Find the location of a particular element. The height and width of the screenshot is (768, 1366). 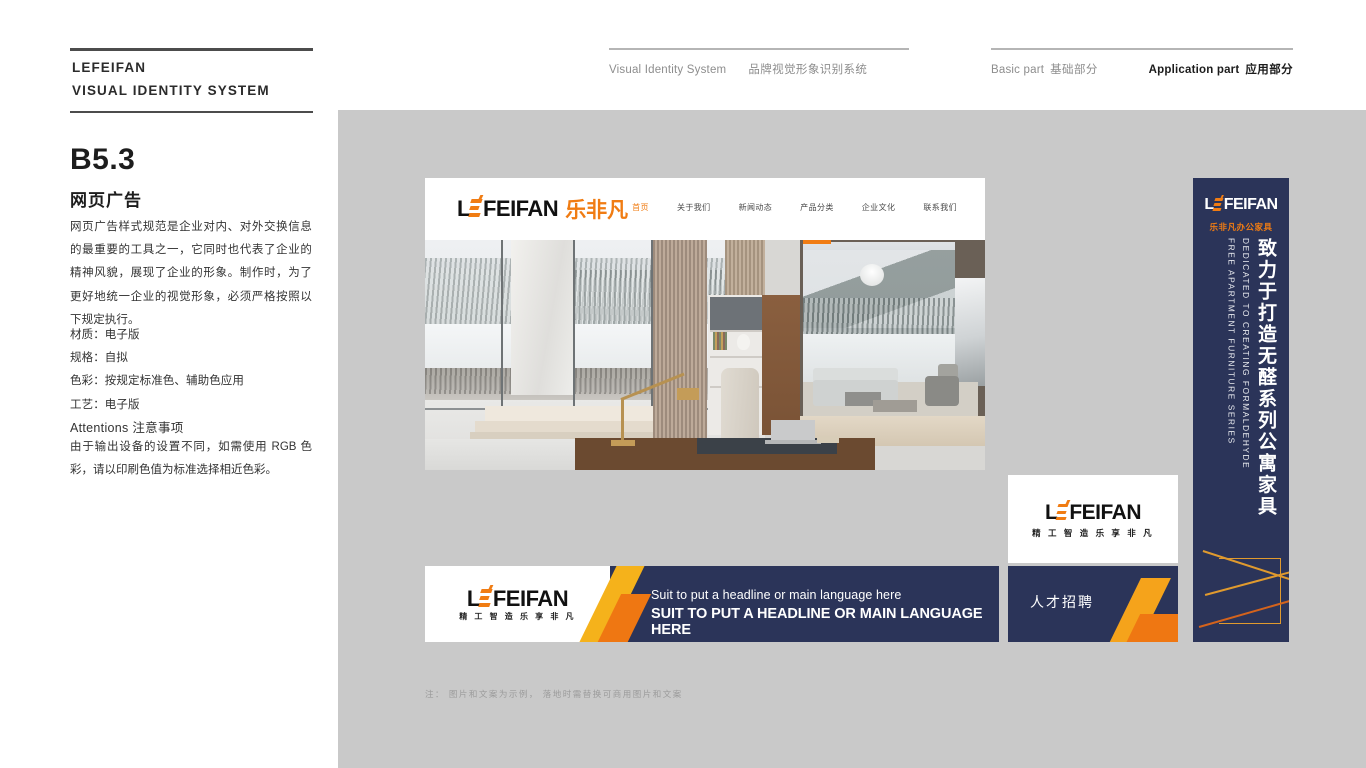

attentions-body: 由于输出设备的设置不同，如需使用 RGB 色彩，请以印刷色值为标准选择相近色彩。 is located at coordinates (191, 459).